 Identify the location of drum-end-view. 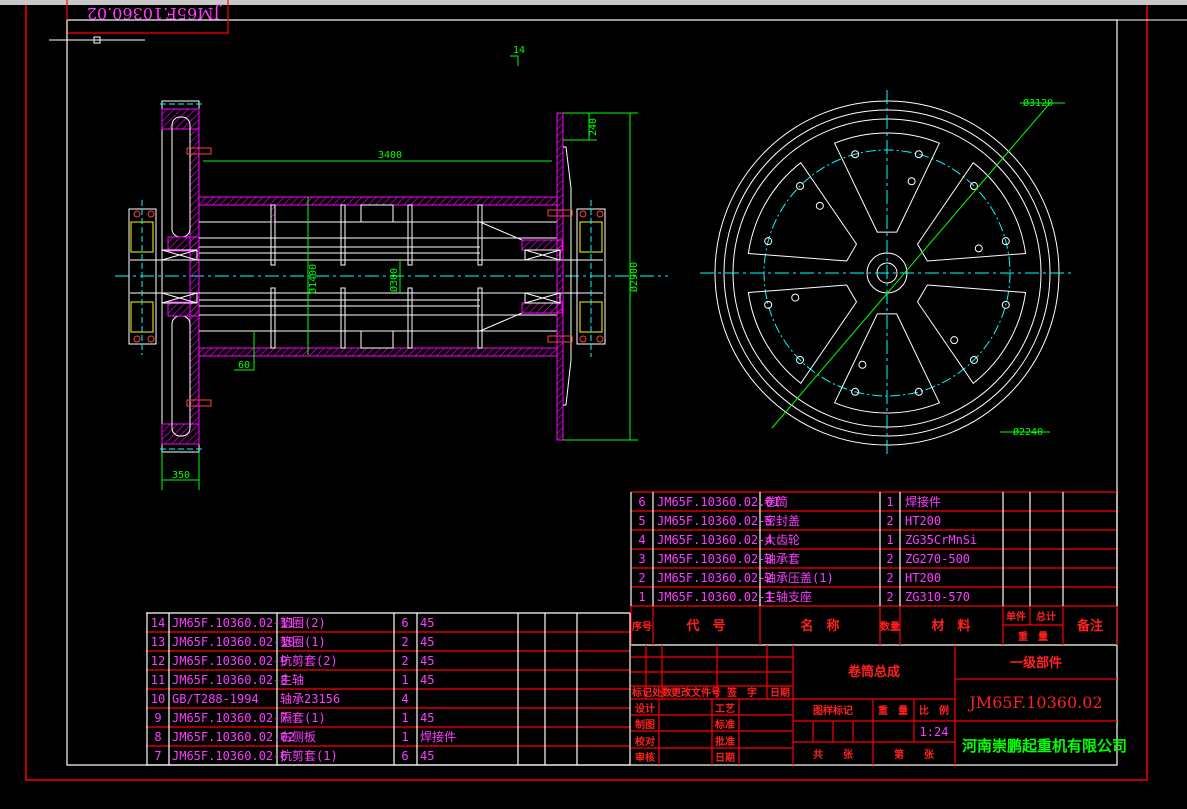
(887, 274).